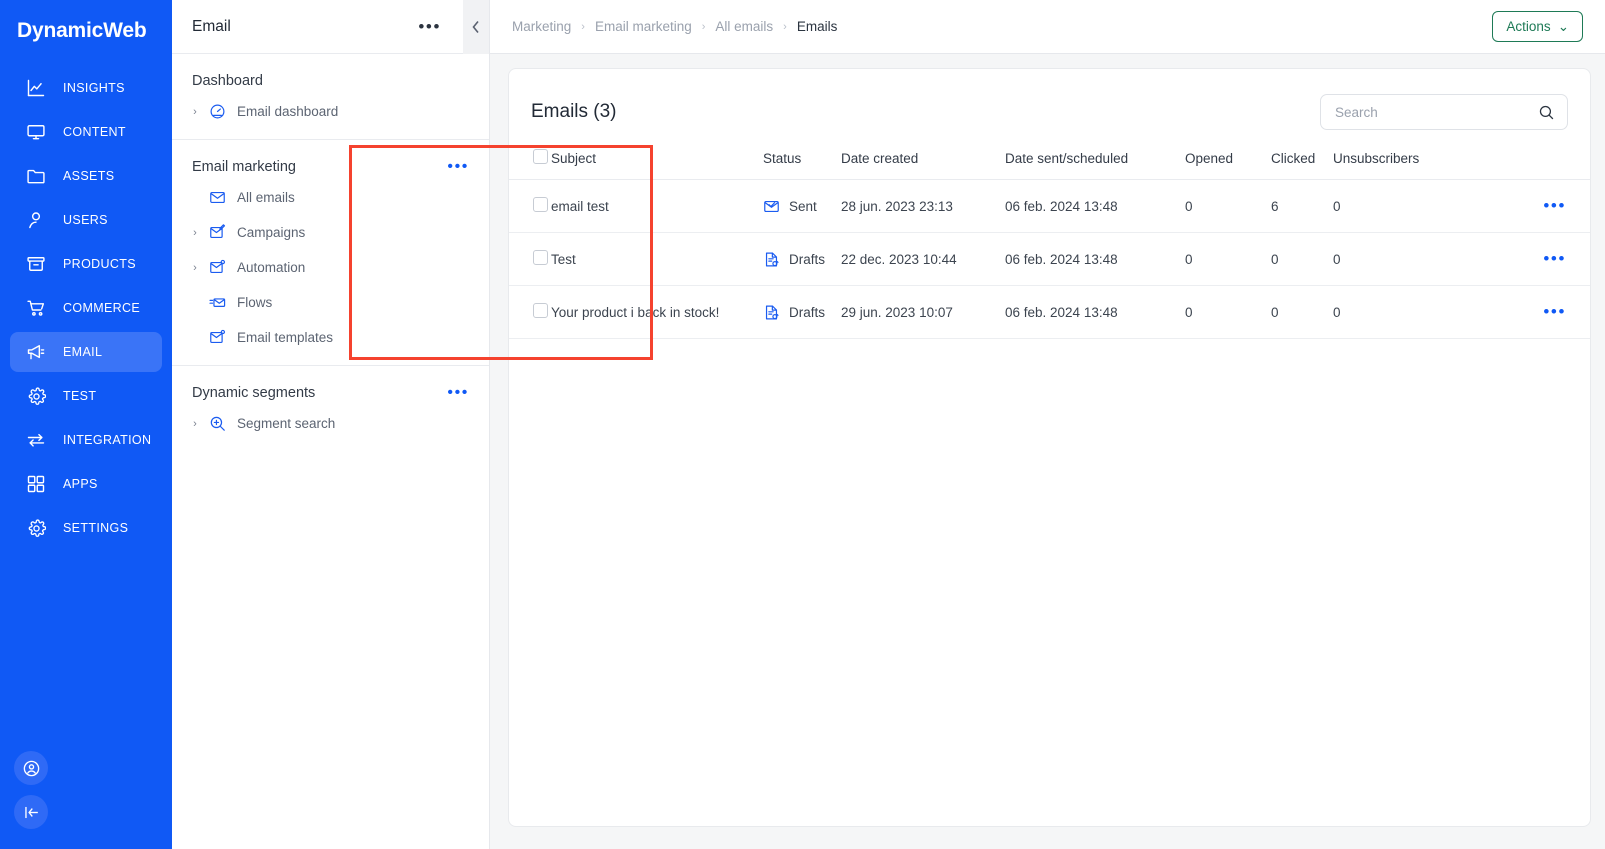  What do you see at coordinates (1095, 312) in the screenshot?
I see `cell-date-sent: 06 feb. 2024 13:48` at bounding box center [1095, 312].